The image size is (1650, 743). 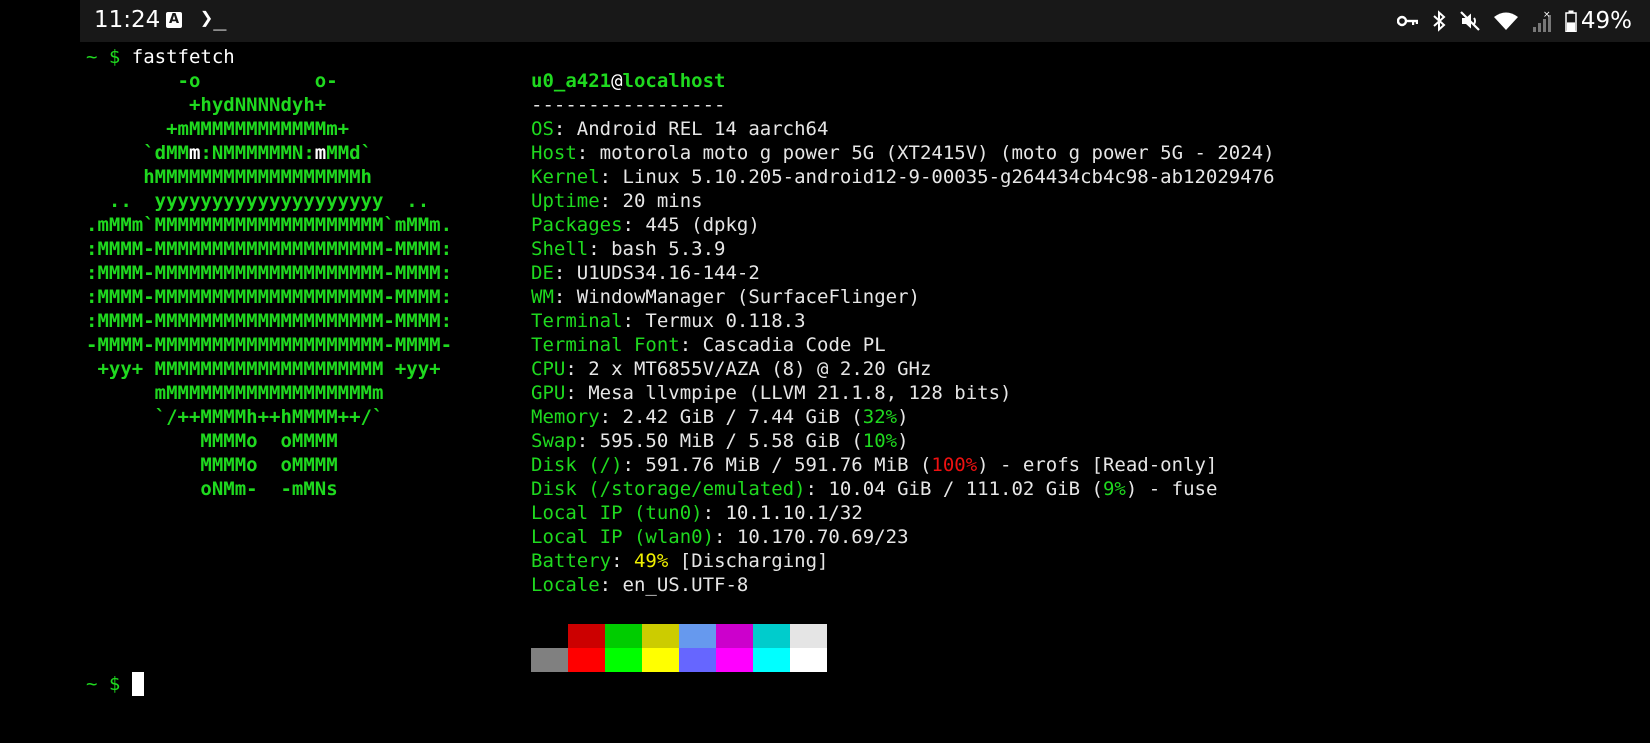 I want to click on color-palette, so click(x=679, y=648).